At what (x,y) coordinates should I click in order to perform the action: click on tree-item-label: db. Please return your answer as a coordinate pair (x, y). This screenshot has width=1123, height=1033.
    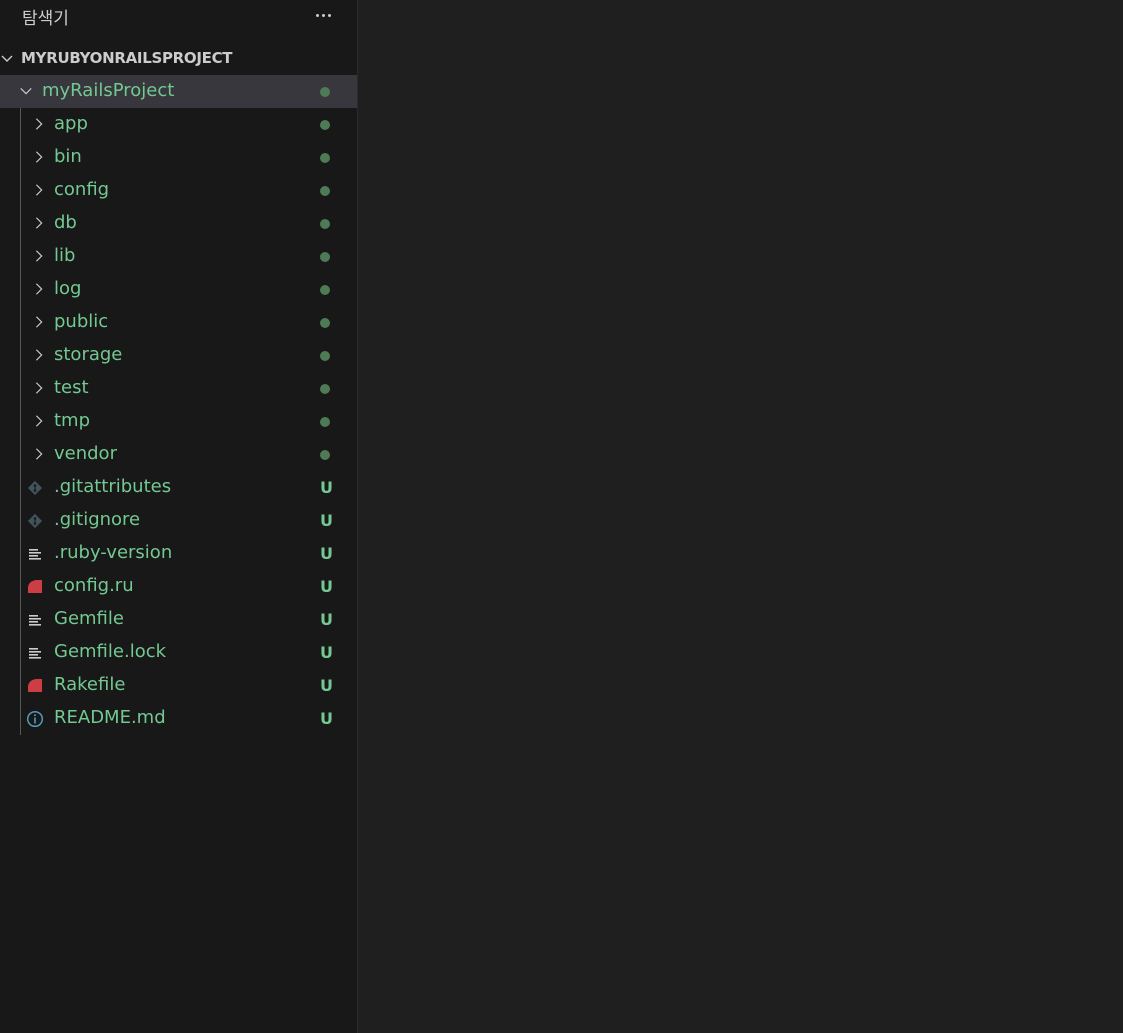
    Looking at the image, I should click on (65, 222).